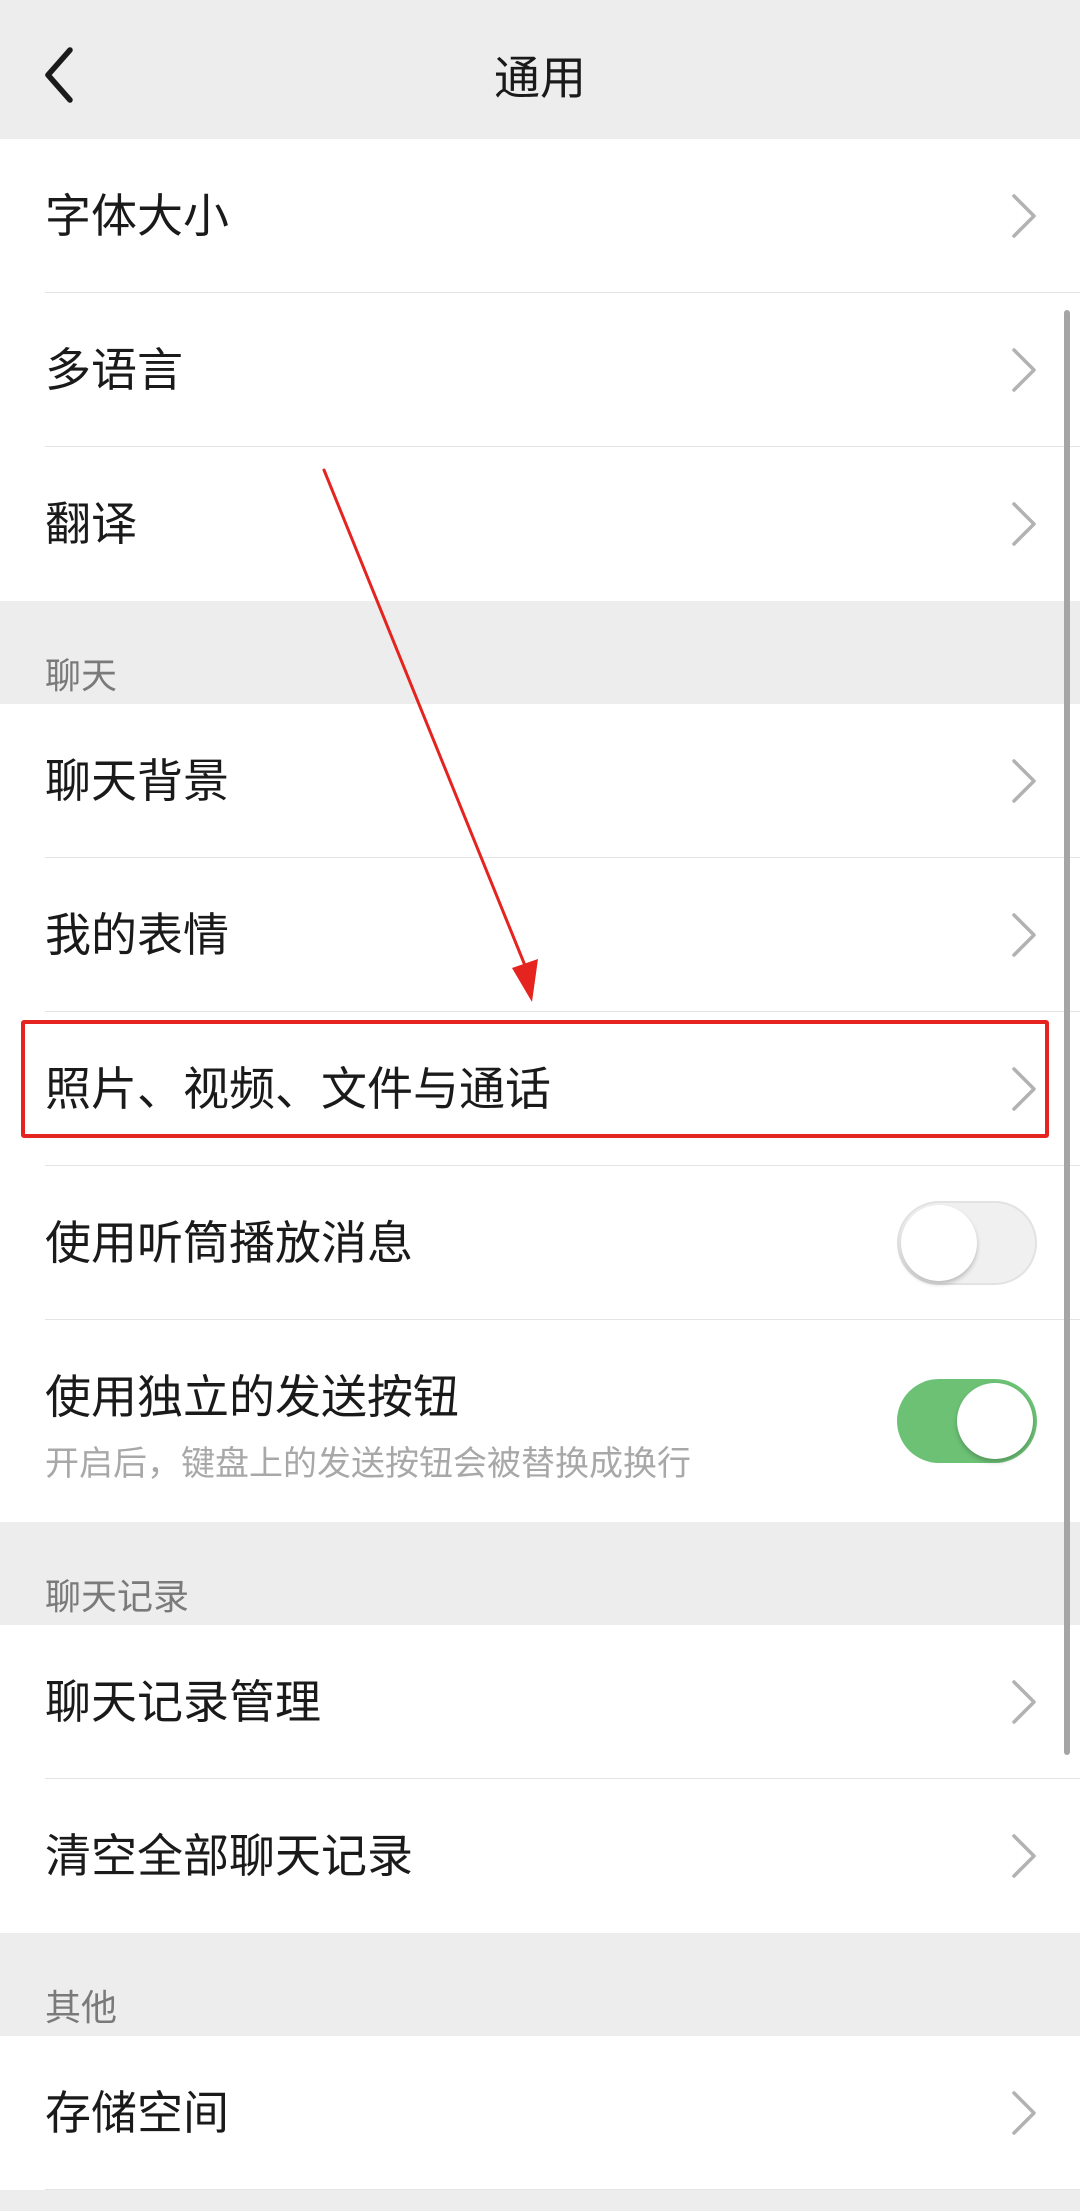  What do you see at coordinates (137, 216) in the screenshot?
I see `settings-item-label: 字体大小` at bounding box center [137, 216].